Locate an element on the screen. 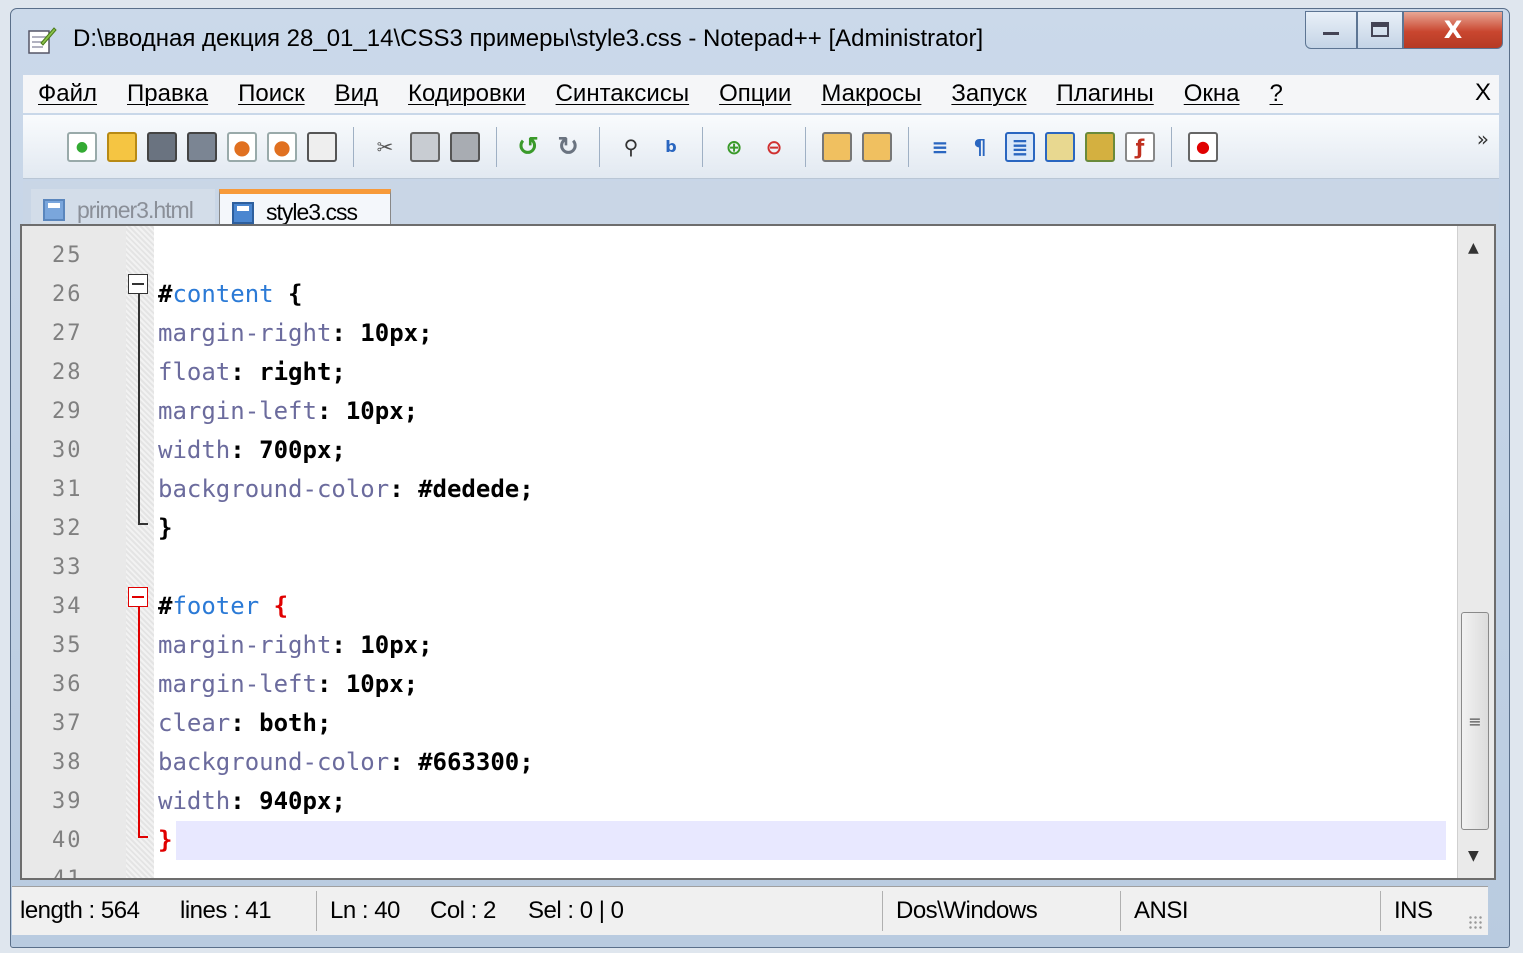 This screenshot has height=953, width=1523. status-insert-mode: INS is located at coordinates (1413, 910).